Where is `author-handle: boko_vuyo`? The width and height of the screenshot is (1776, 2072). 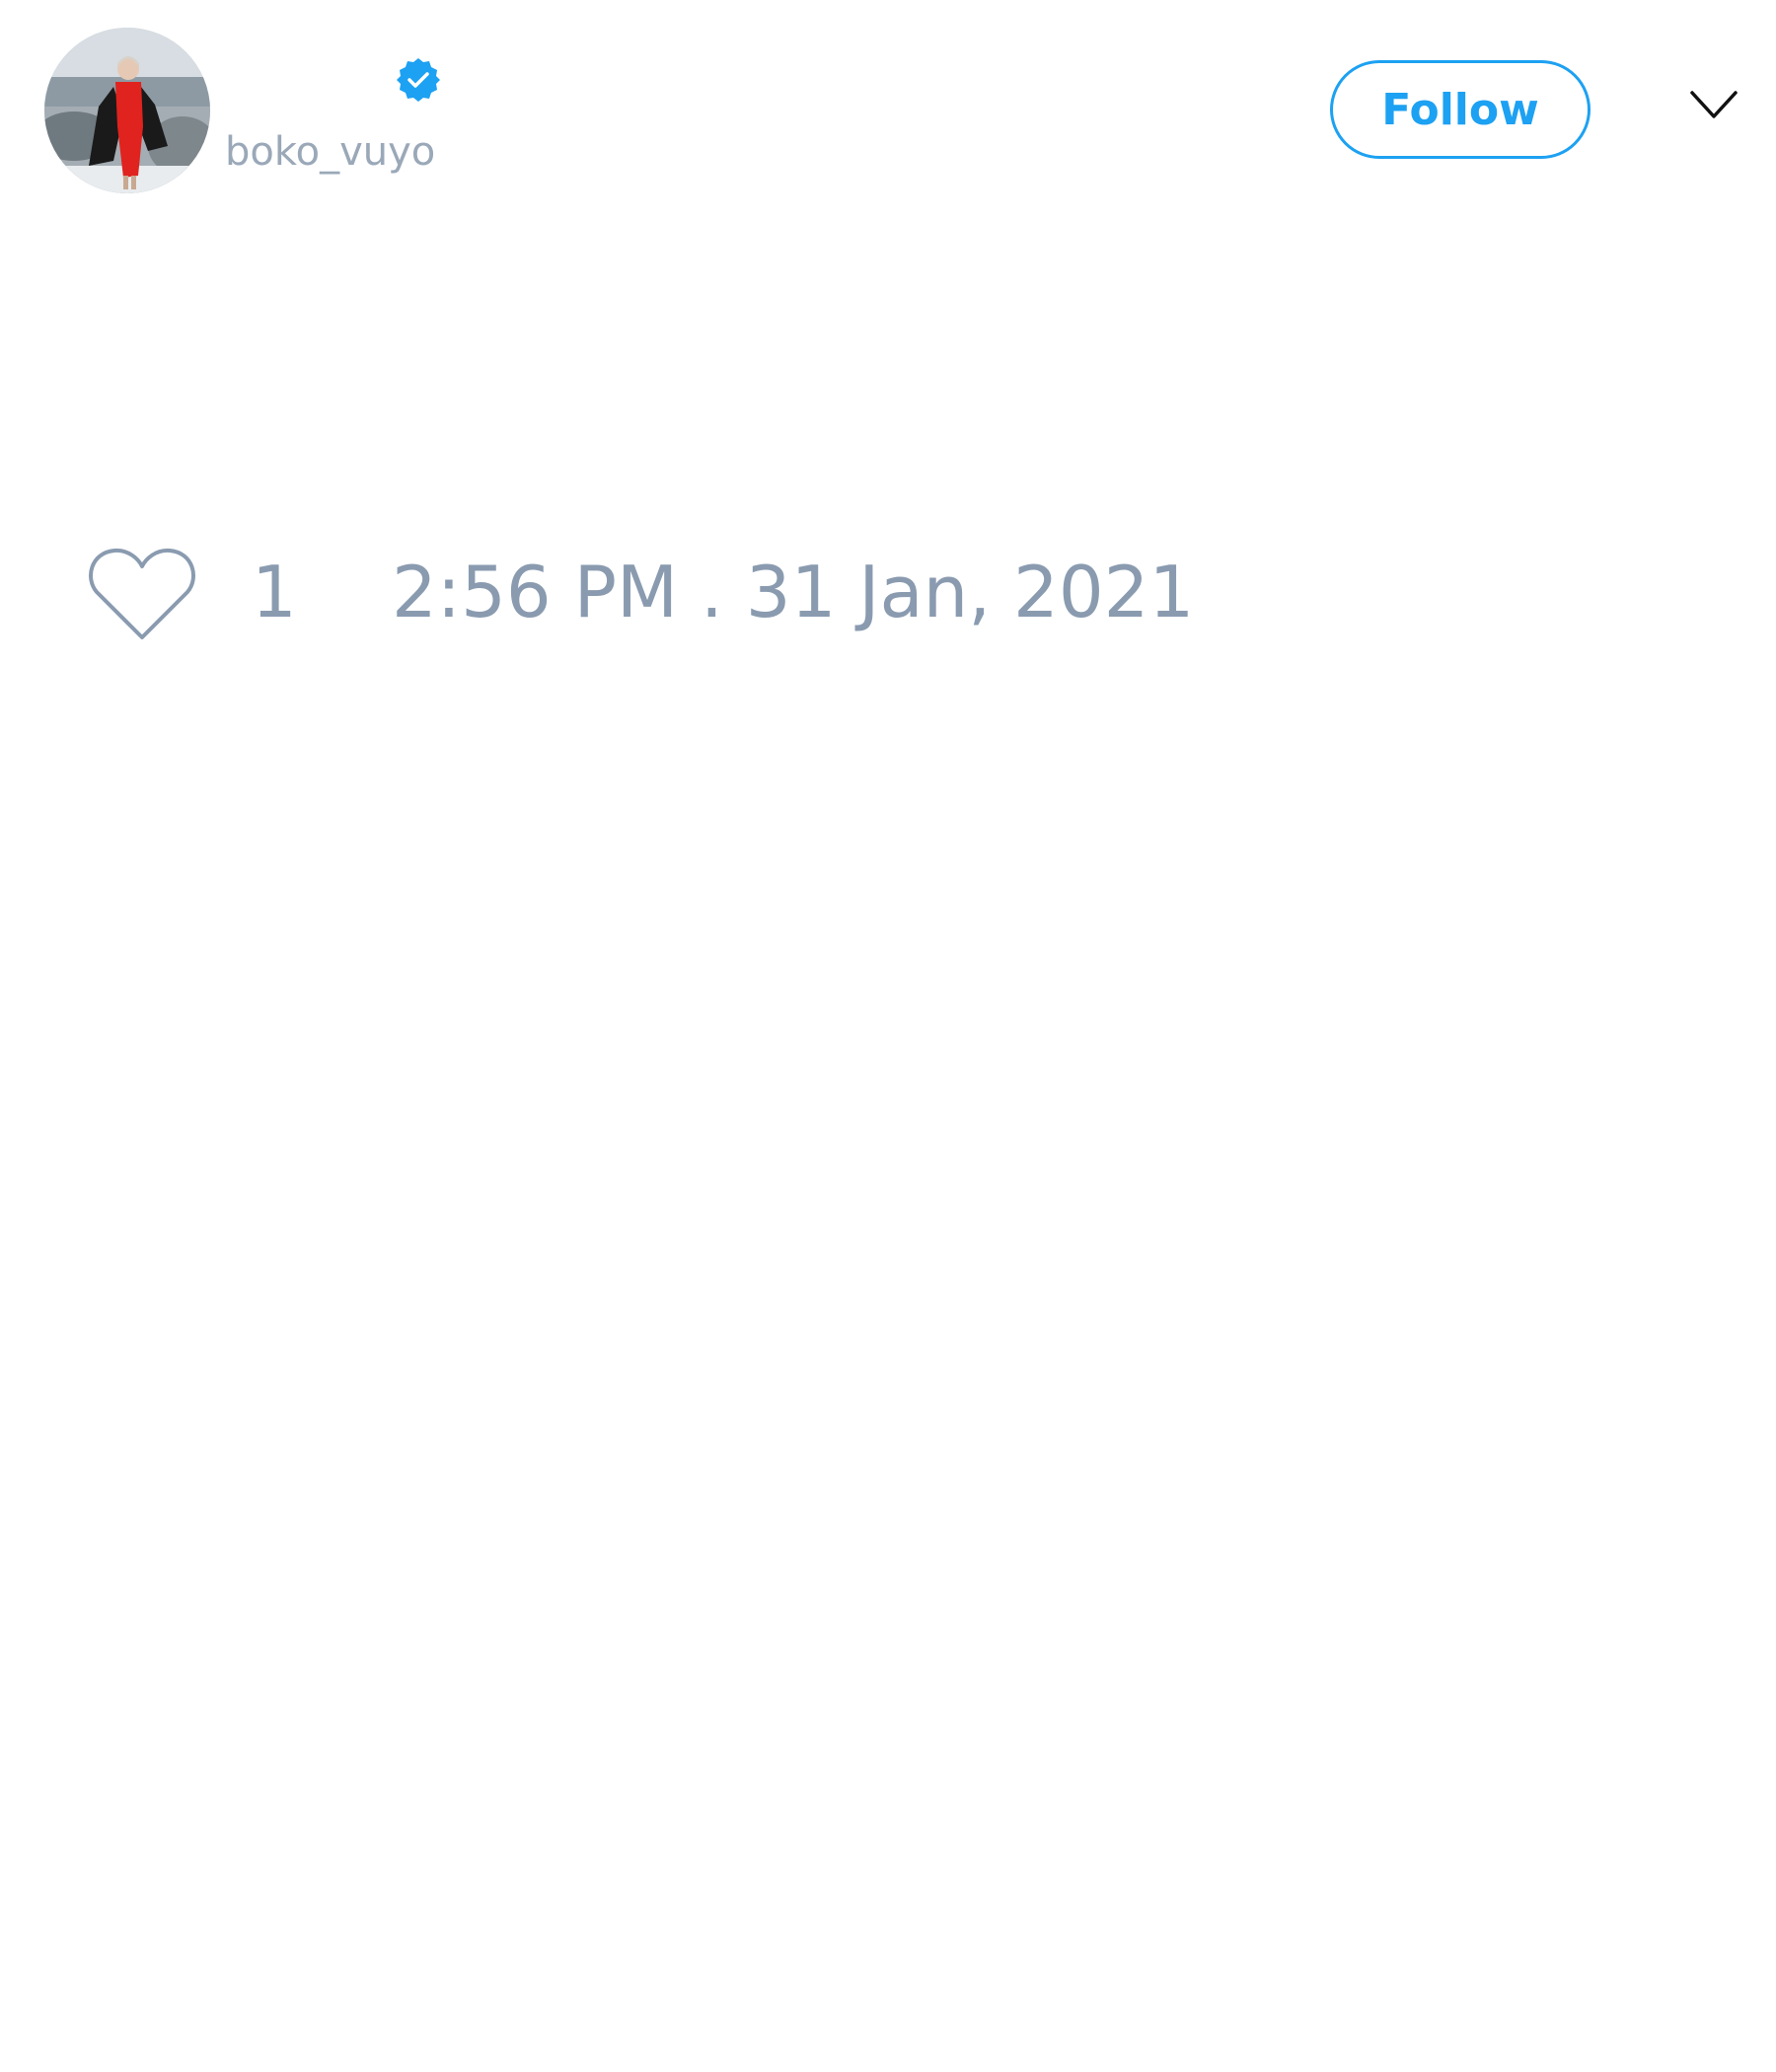 author-handle: boko_vuyo is located at coordinates (330, 152).